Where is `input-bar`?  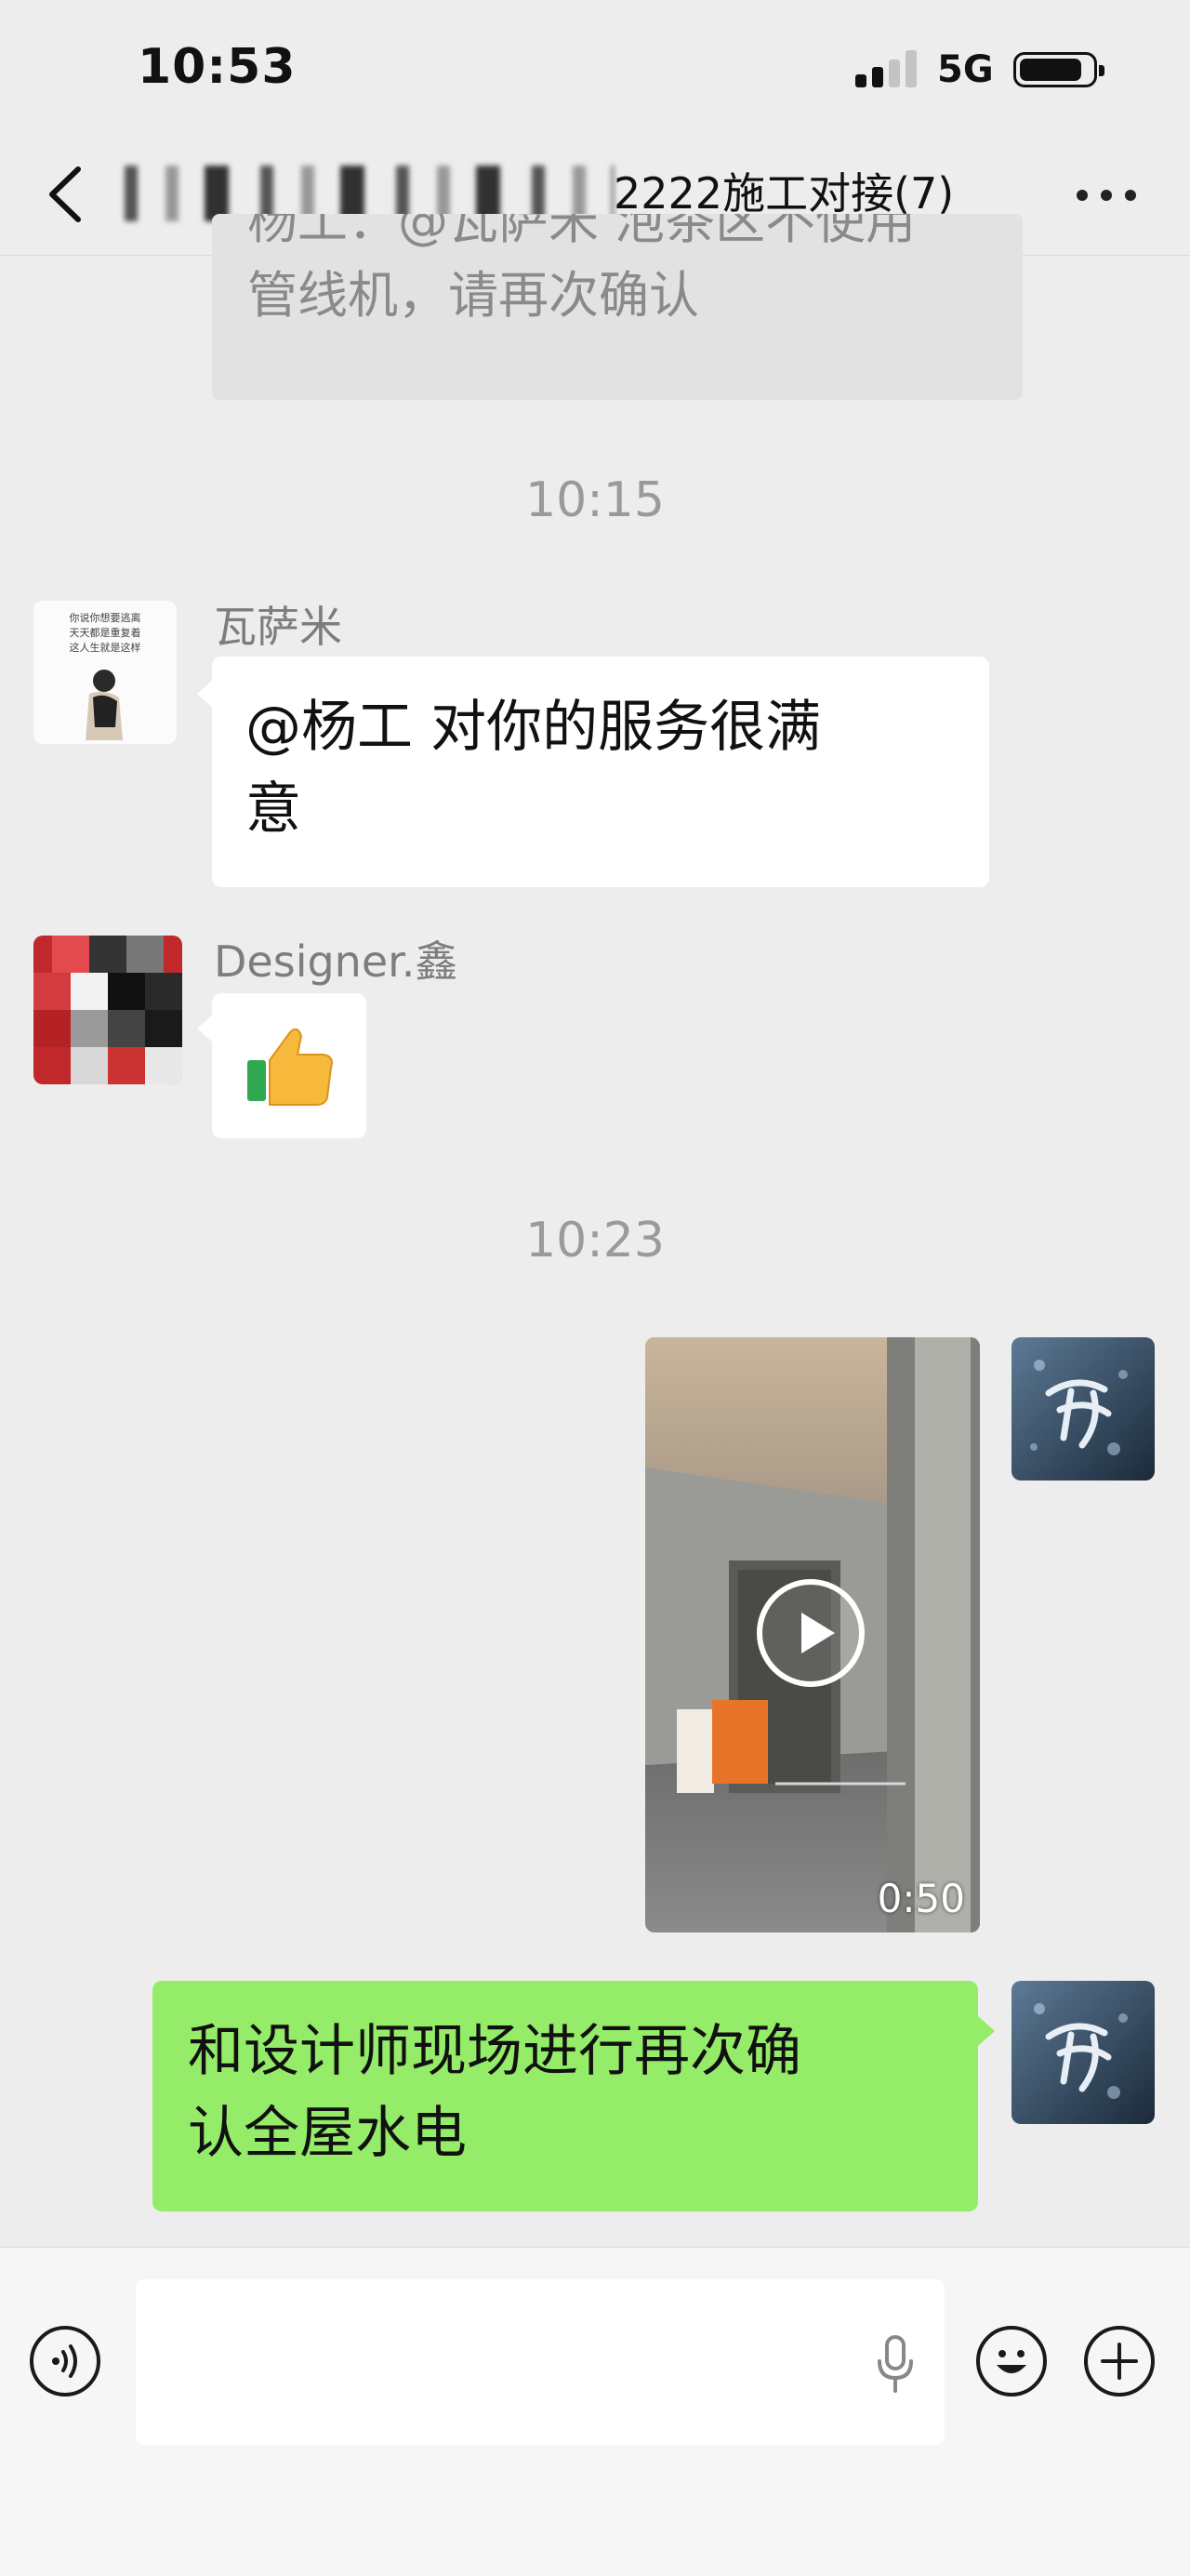 input-bar is located at coordinates (595, 2411).